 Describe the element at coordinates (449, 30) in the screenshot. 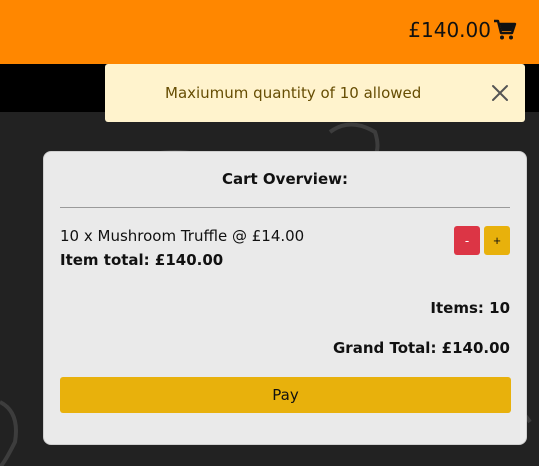

I see `cart-total-label: £140.00` at that location.